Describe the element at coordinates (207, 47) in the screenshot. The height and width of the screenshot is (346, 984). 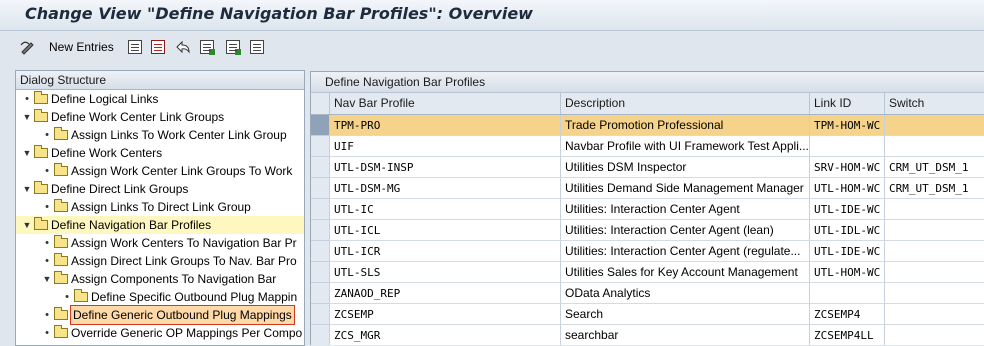
I see `select-all-icon` at that location.